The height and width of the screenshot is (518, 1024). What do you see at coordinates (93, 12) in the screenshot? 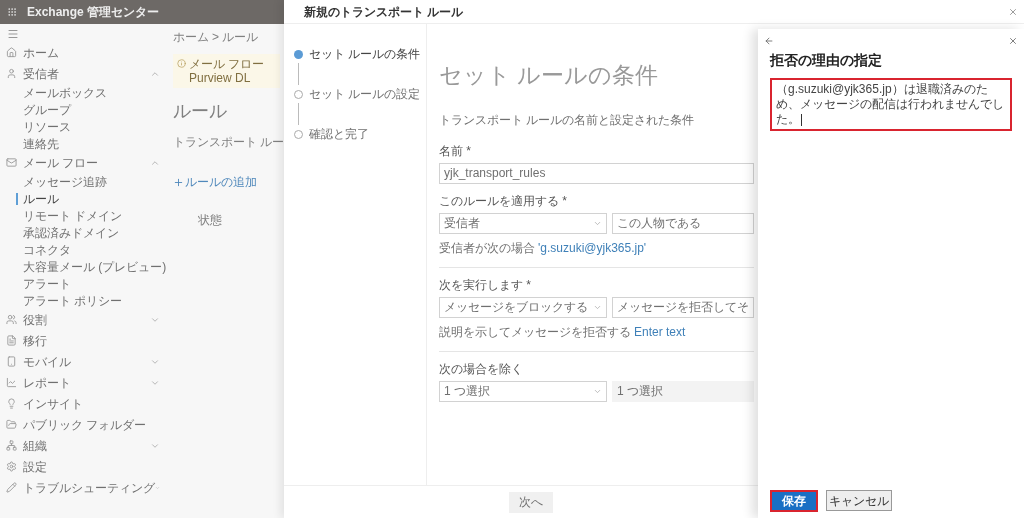
I see `app-title: Exchange 管理センター` at bounding box center [93, 12].